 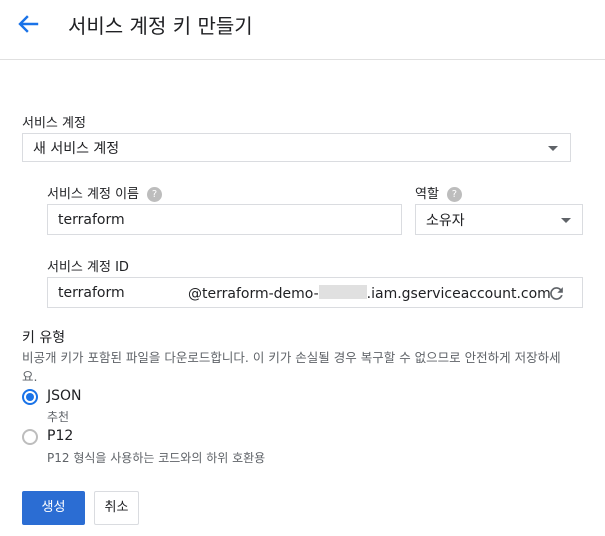 I want to click on service-account-select: 새 서비스 계정, so click(x=296, y=147).